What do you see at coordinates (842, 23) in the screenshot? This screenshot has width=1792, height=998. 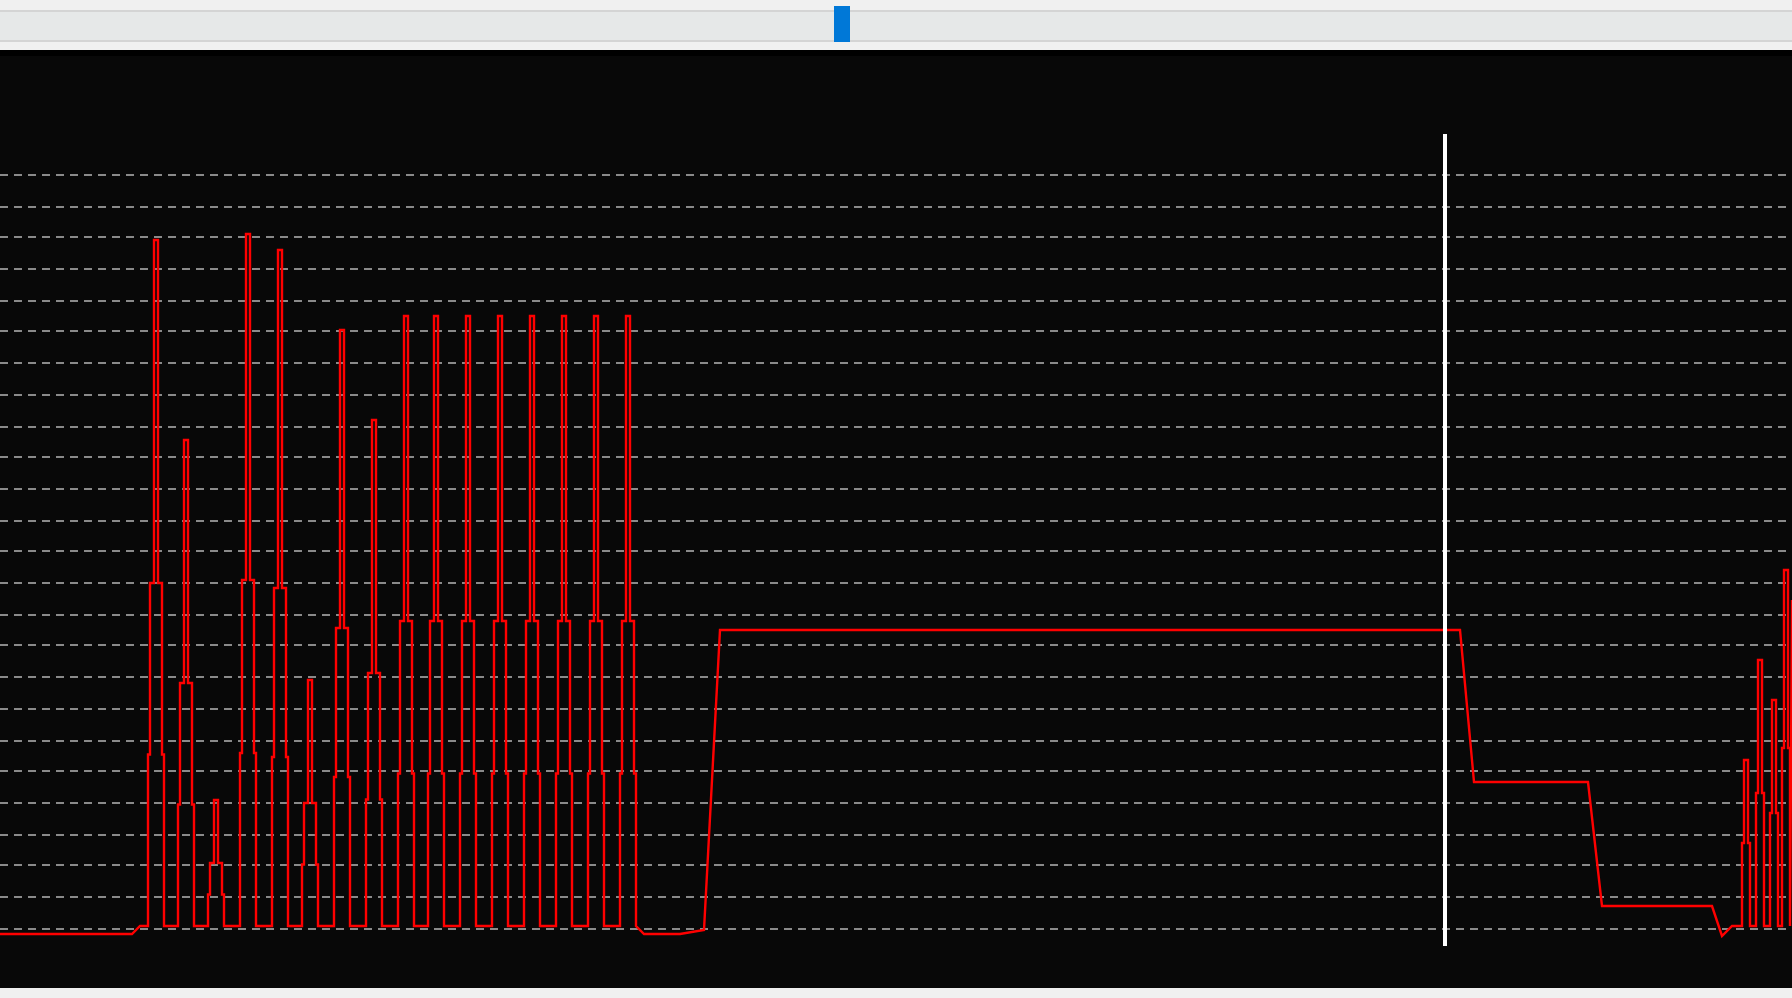 I see `scrollbar-thumb` at bounding box center [842, 23].